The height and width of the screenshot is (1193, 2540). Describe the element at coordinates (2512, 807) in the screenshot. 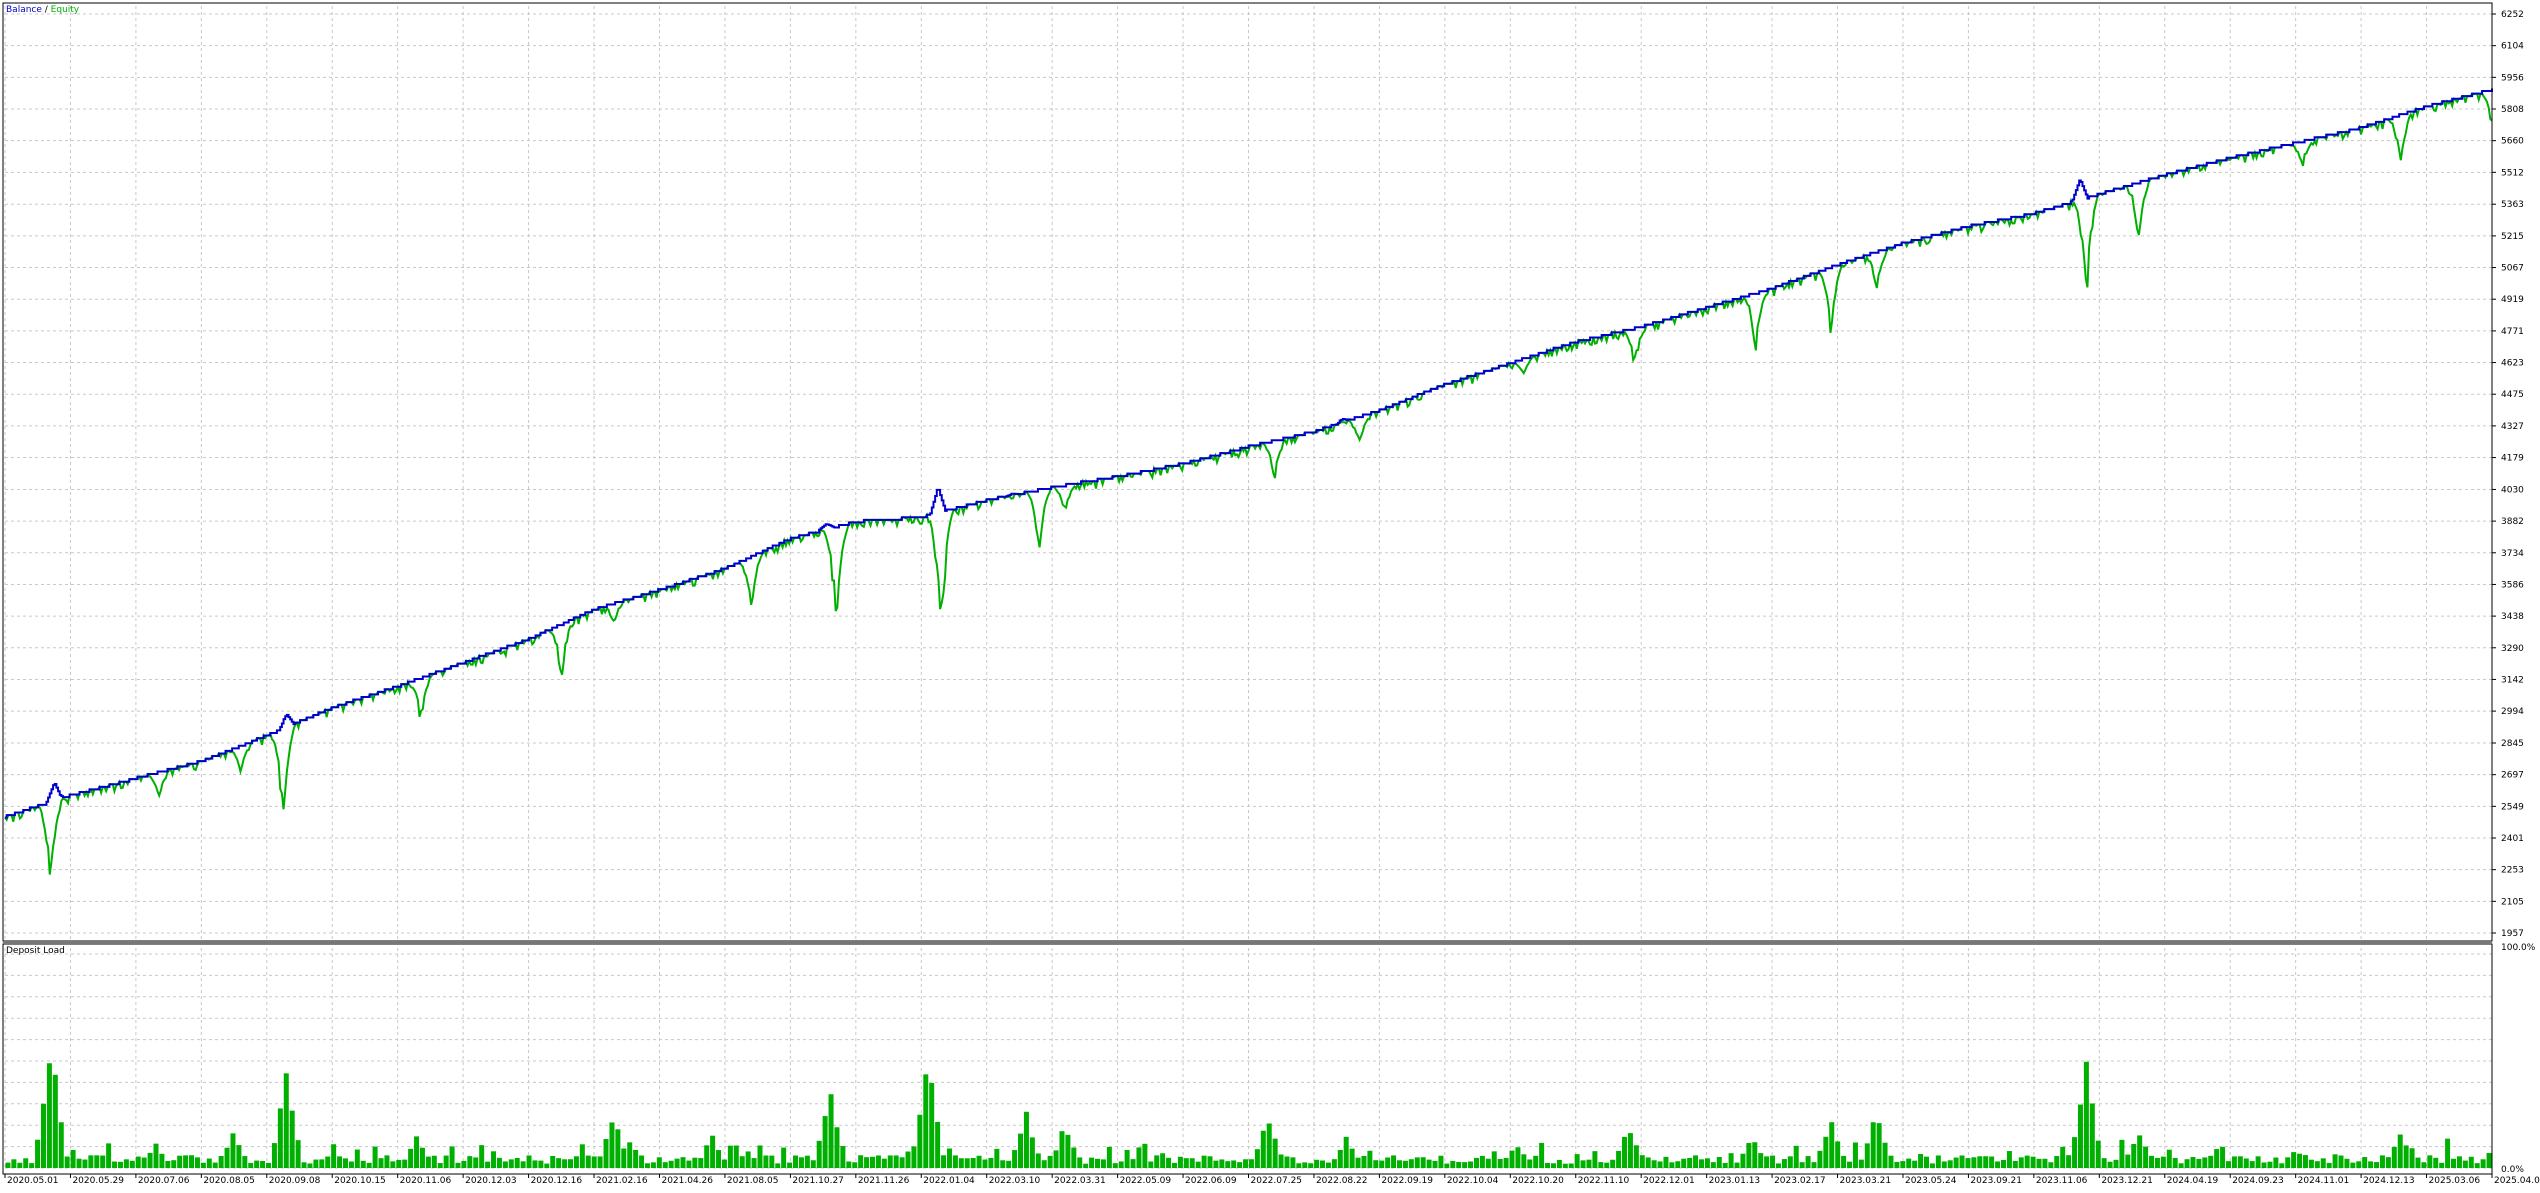

I see `y-tick-label: 2549` at that location.